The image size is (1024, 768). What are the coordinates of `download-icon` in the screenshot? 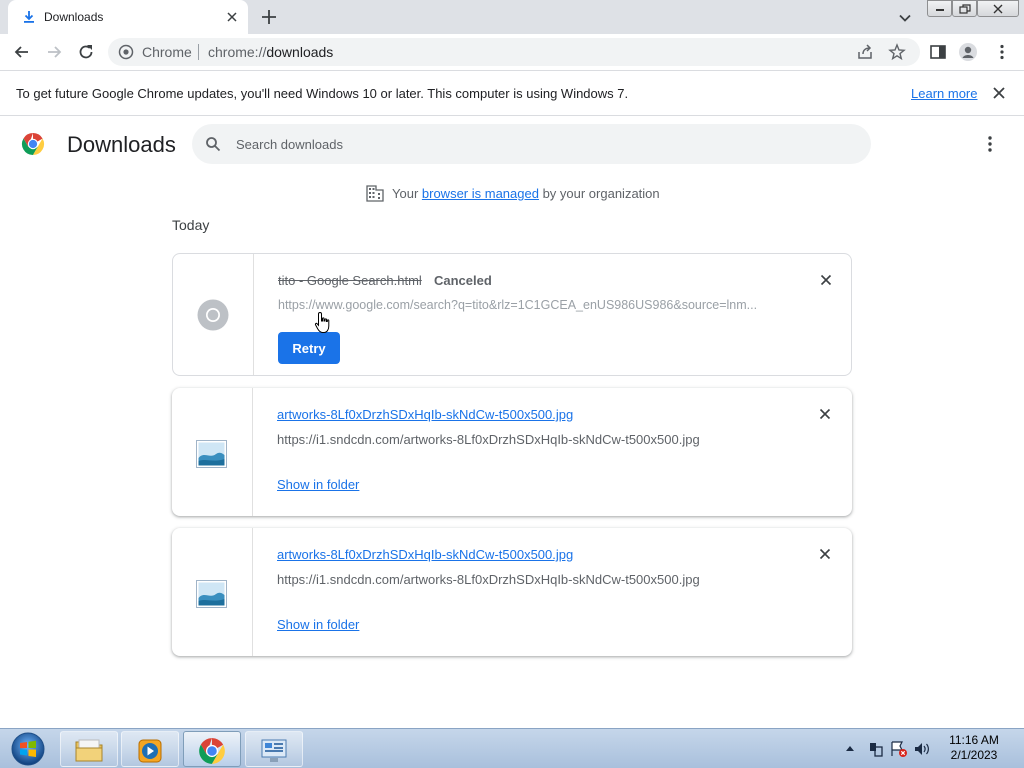 It's located at (29, 17).